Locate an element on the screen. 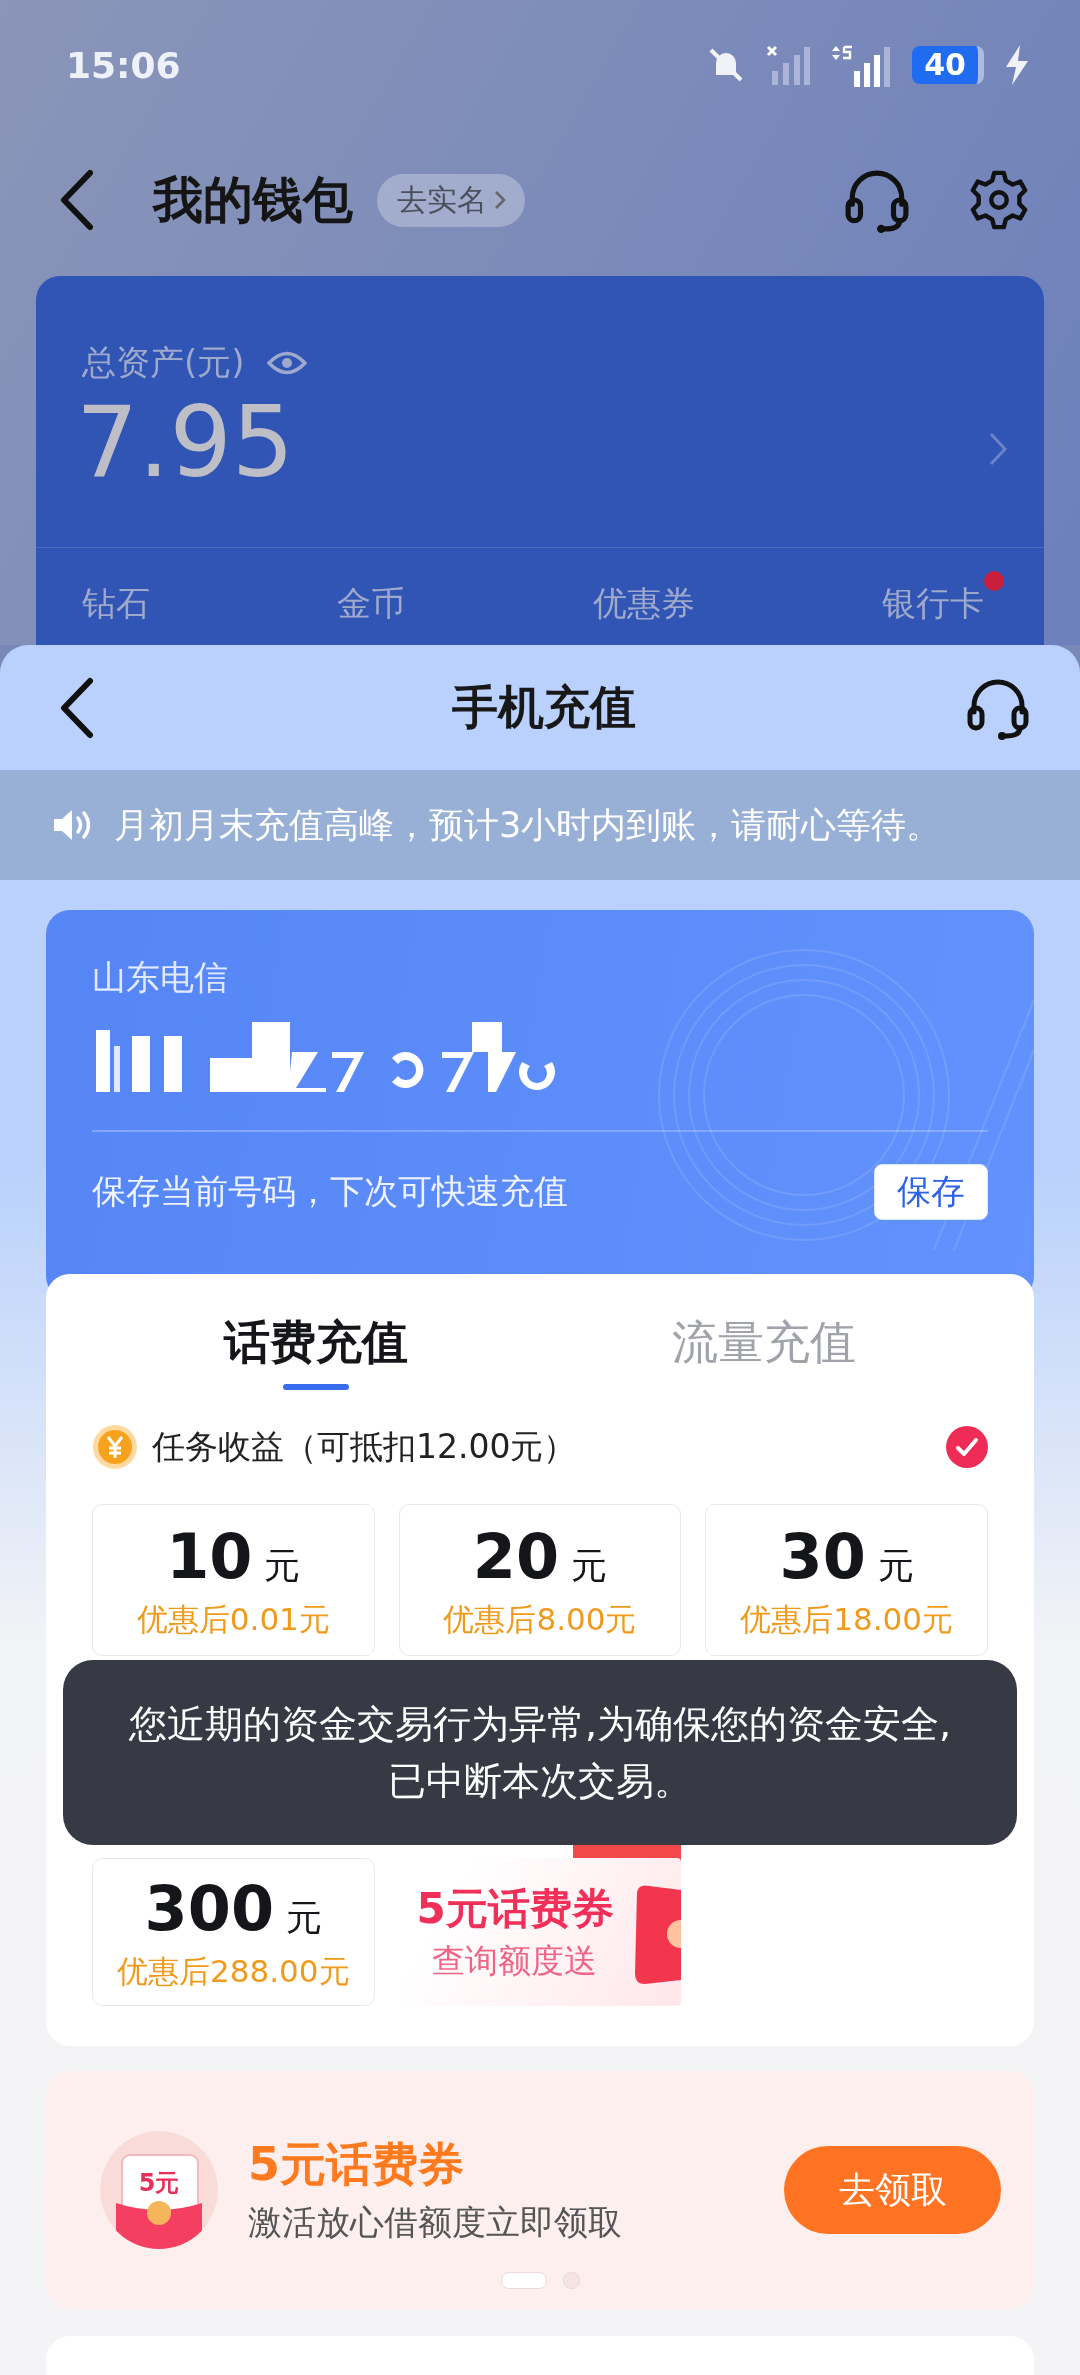 This screenshot has width=1080, height=2375. tab: 流量充值 is located at coordinates (764, 1351).